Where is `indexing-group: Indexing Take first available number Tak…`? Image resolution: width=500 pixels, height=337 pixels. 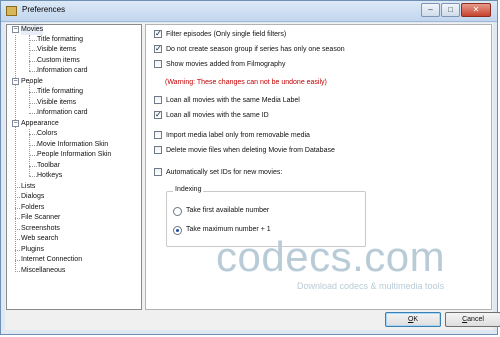
indexing-group: Indexing Take first available number Tak… is located at coordinates (266, 216).